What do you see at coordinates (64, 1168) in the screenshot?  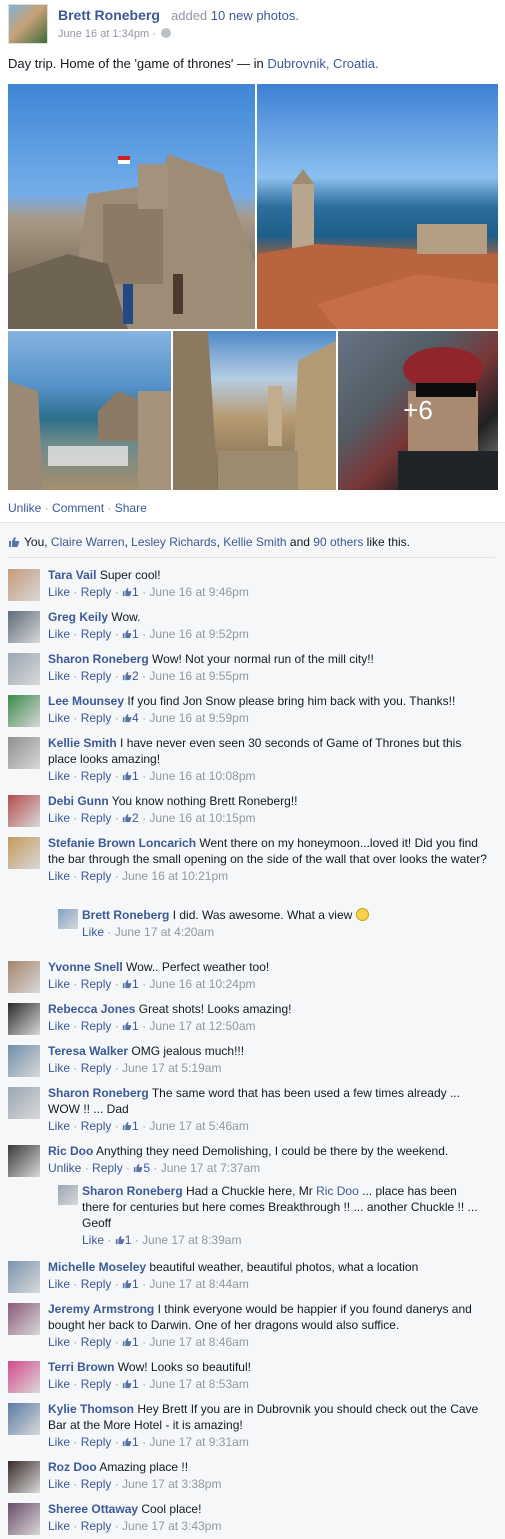 I see `comment-unlike-button: Unlike` at bounding box center [64, 1168].